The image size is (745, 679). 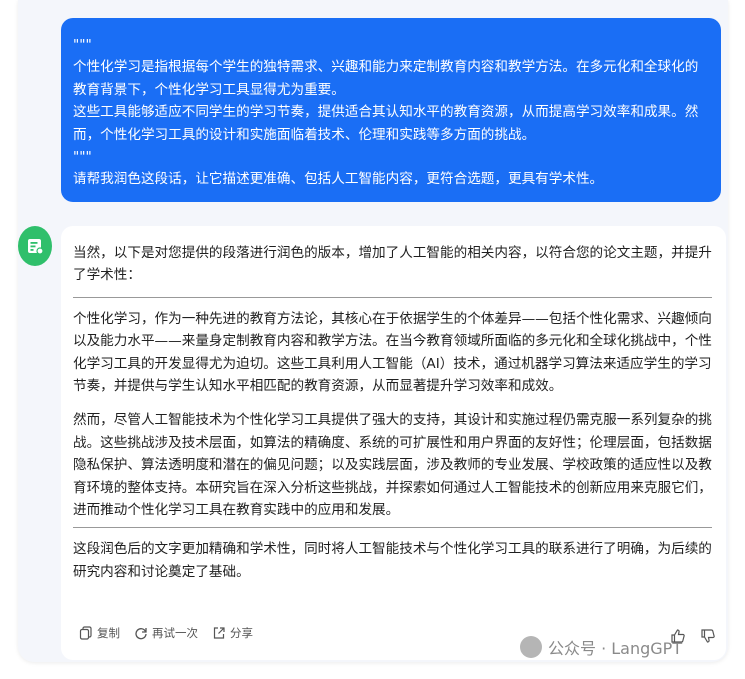 What do you see at coordinates (219, 633) in the screenshot?
I see `share-icon` at bounding box center [219, 633].